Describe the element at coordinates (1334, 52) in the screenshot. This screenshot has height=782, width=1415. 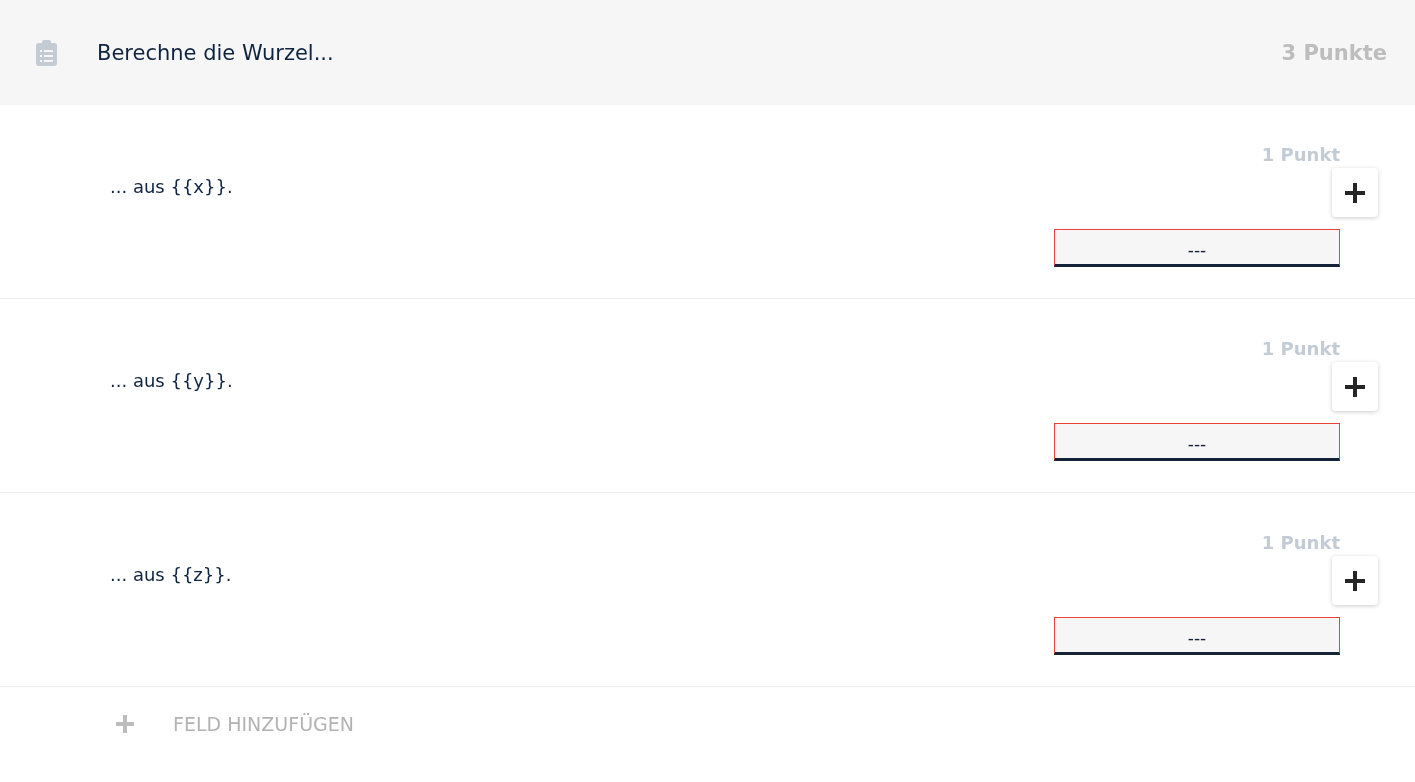
I see `total-points: 3 Punkte` at that location.